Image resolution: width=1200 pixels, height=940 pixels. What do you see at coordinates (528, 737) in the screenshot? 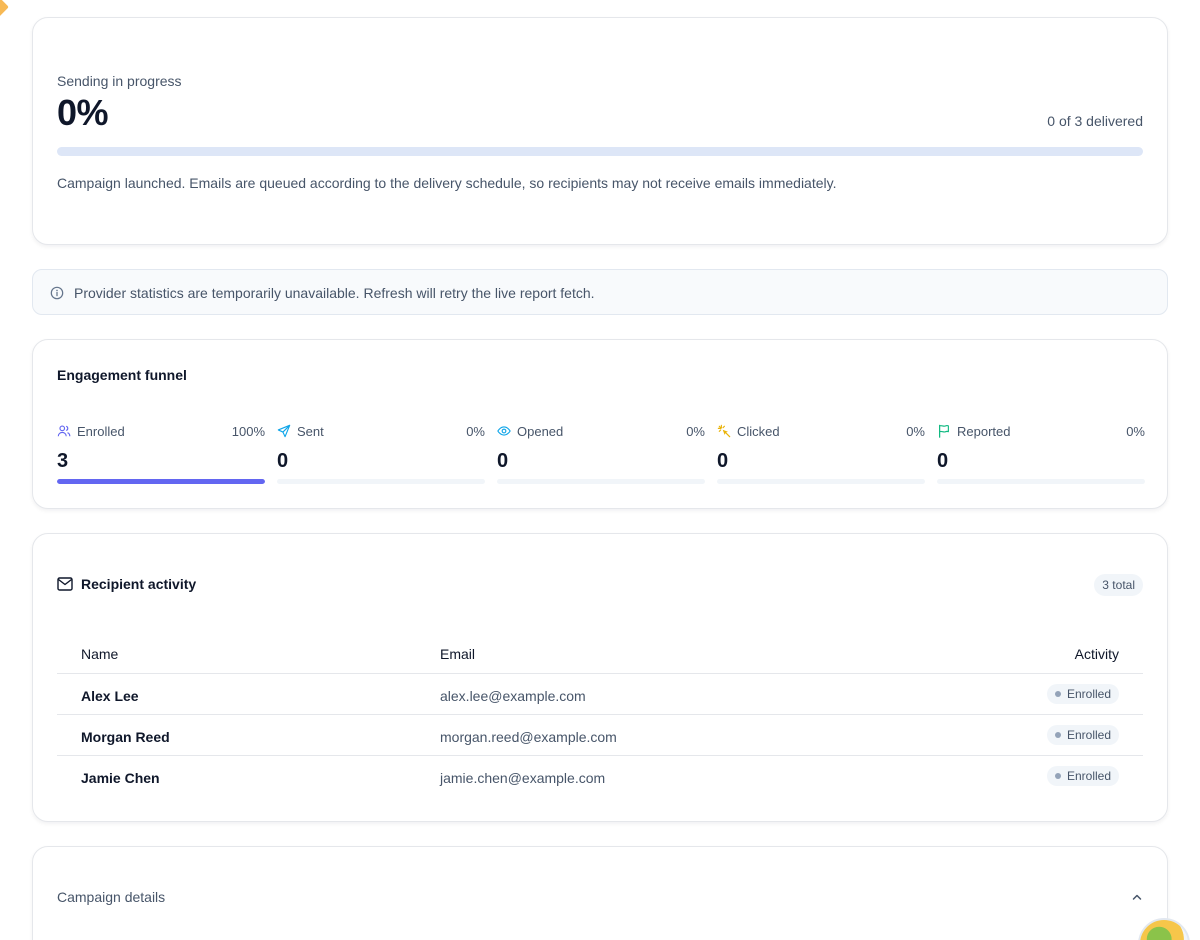
I see `recipient-email: morgan.reed@example.com` at bounding box center [528, 737].